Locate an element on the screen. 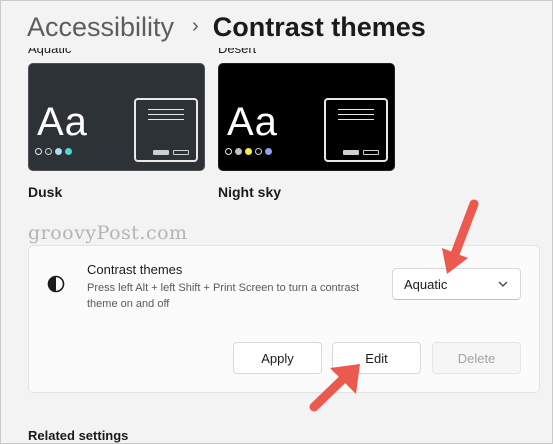 The width and height of the screenshot is (553, 444). breadcrumb: Accessibility › Contrast themes is located at coordinates (226, 27).